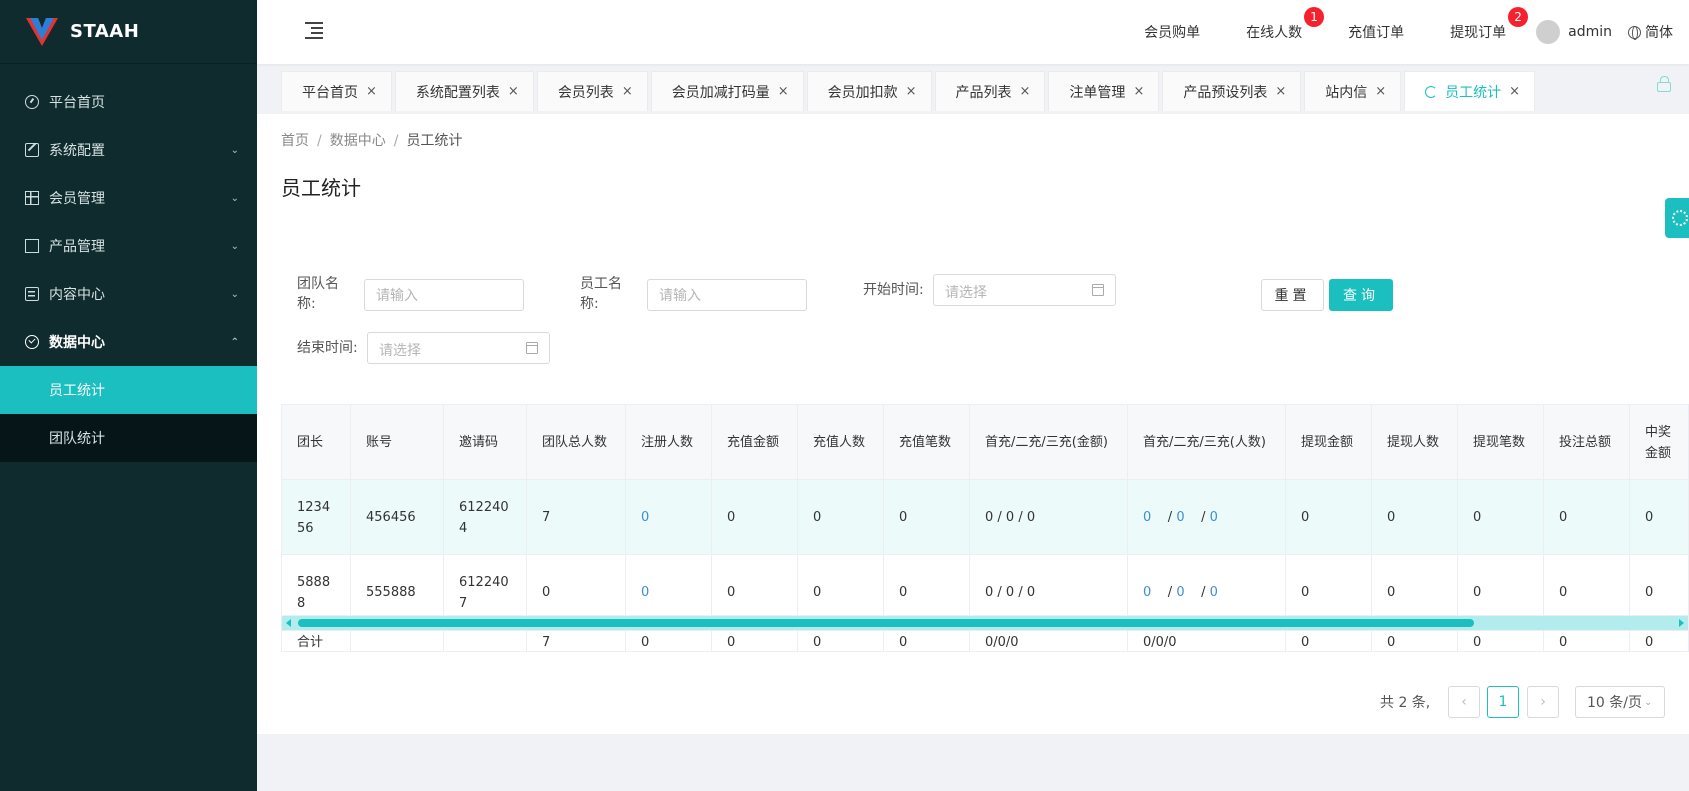  Describe the element at coordinates (1543, 702) in the screenshot. I see `next-page-button: ›` at that location.